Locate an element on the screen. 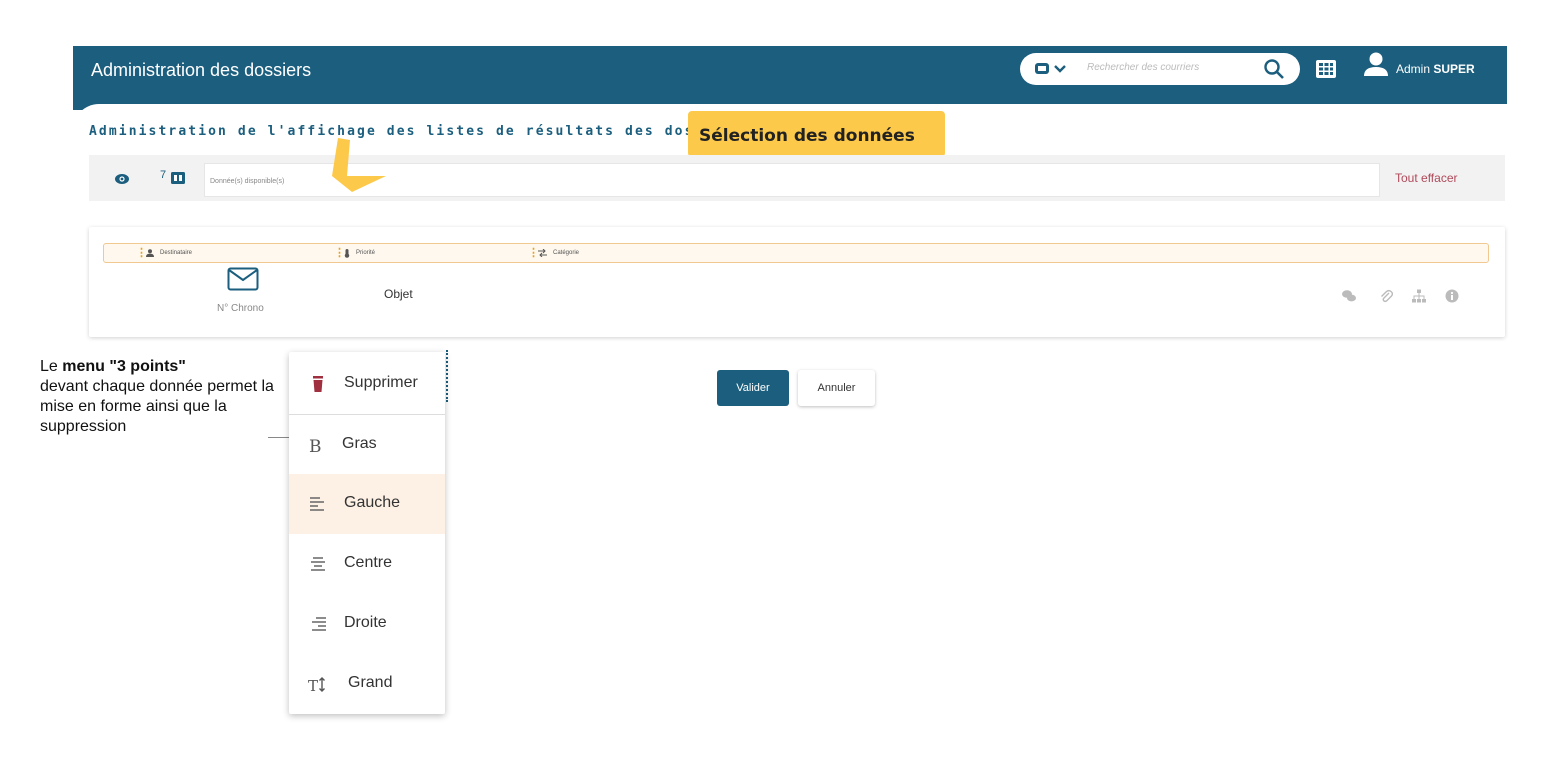 This screenshot has width=1560, height=764. menu-item-label: Grand is located at coordinates (370, 682).